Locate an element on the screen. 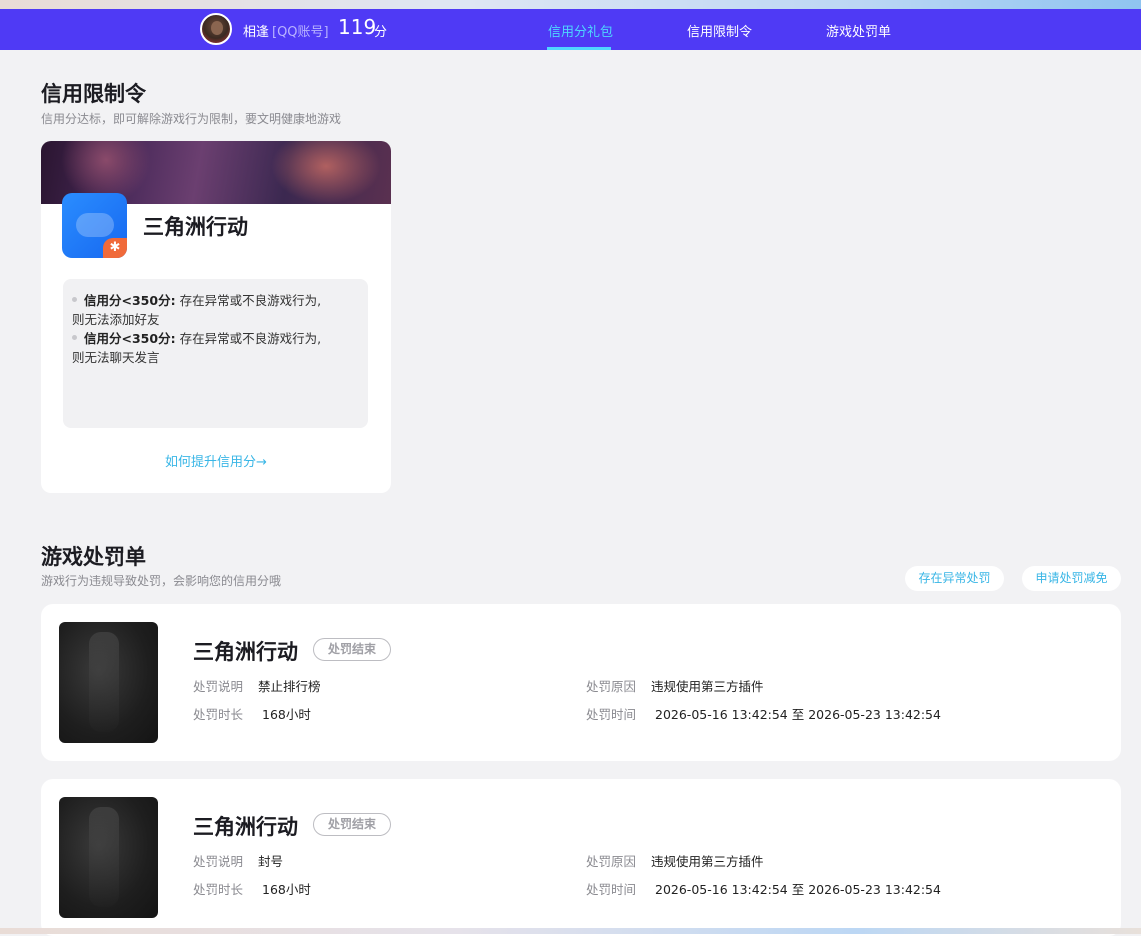  active-tab-indicator is located at coordinates (579, 48).